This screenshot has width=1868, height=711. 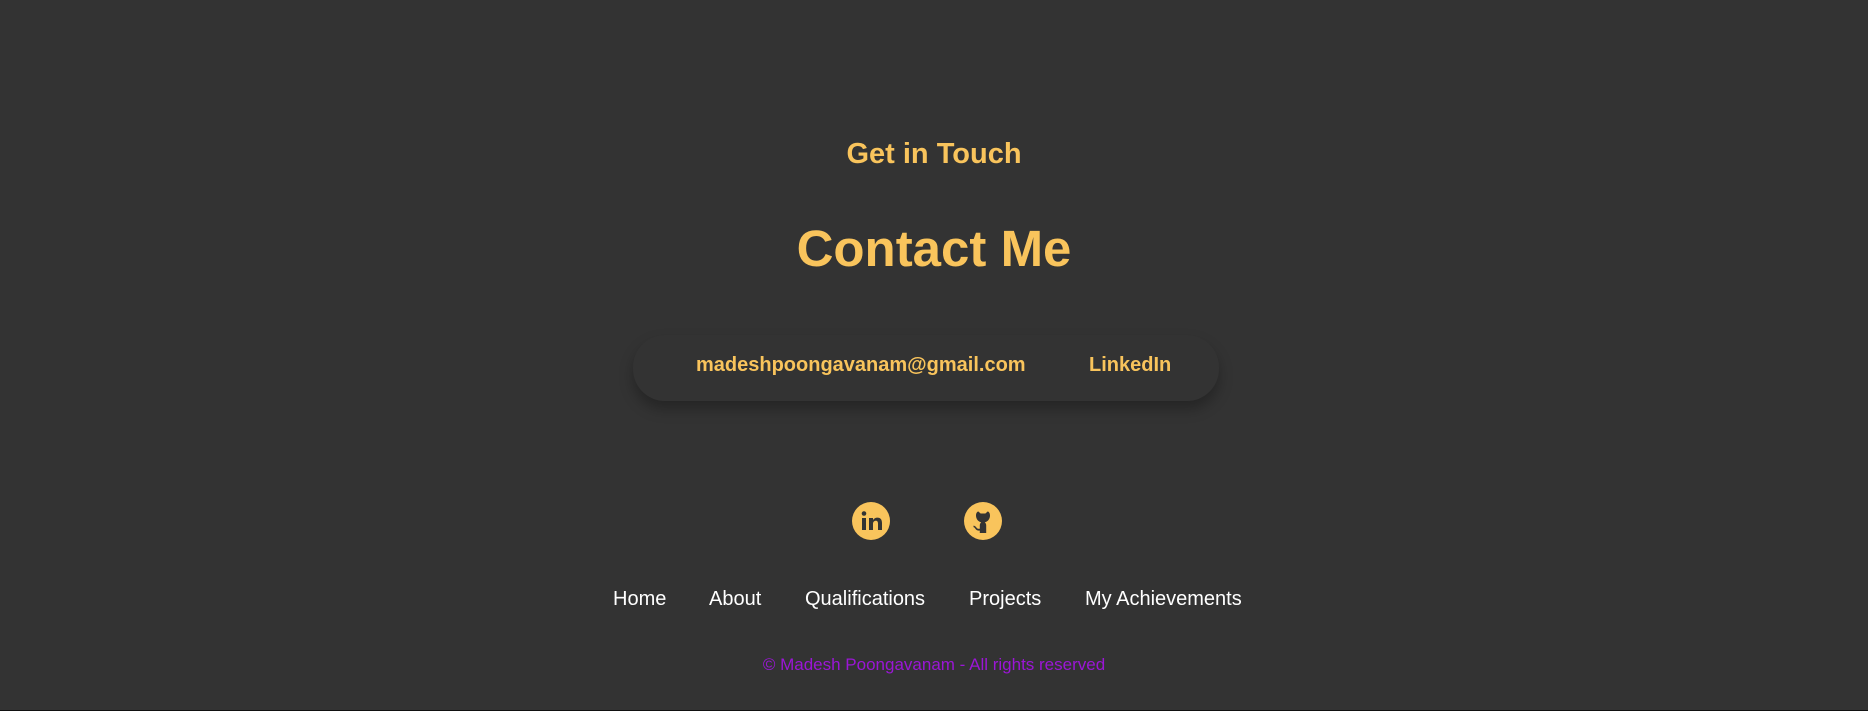 What do you see at coordinates (871, 521) in the screenshot?
I see `linkedin-icon` at bounding box center [871, 521].